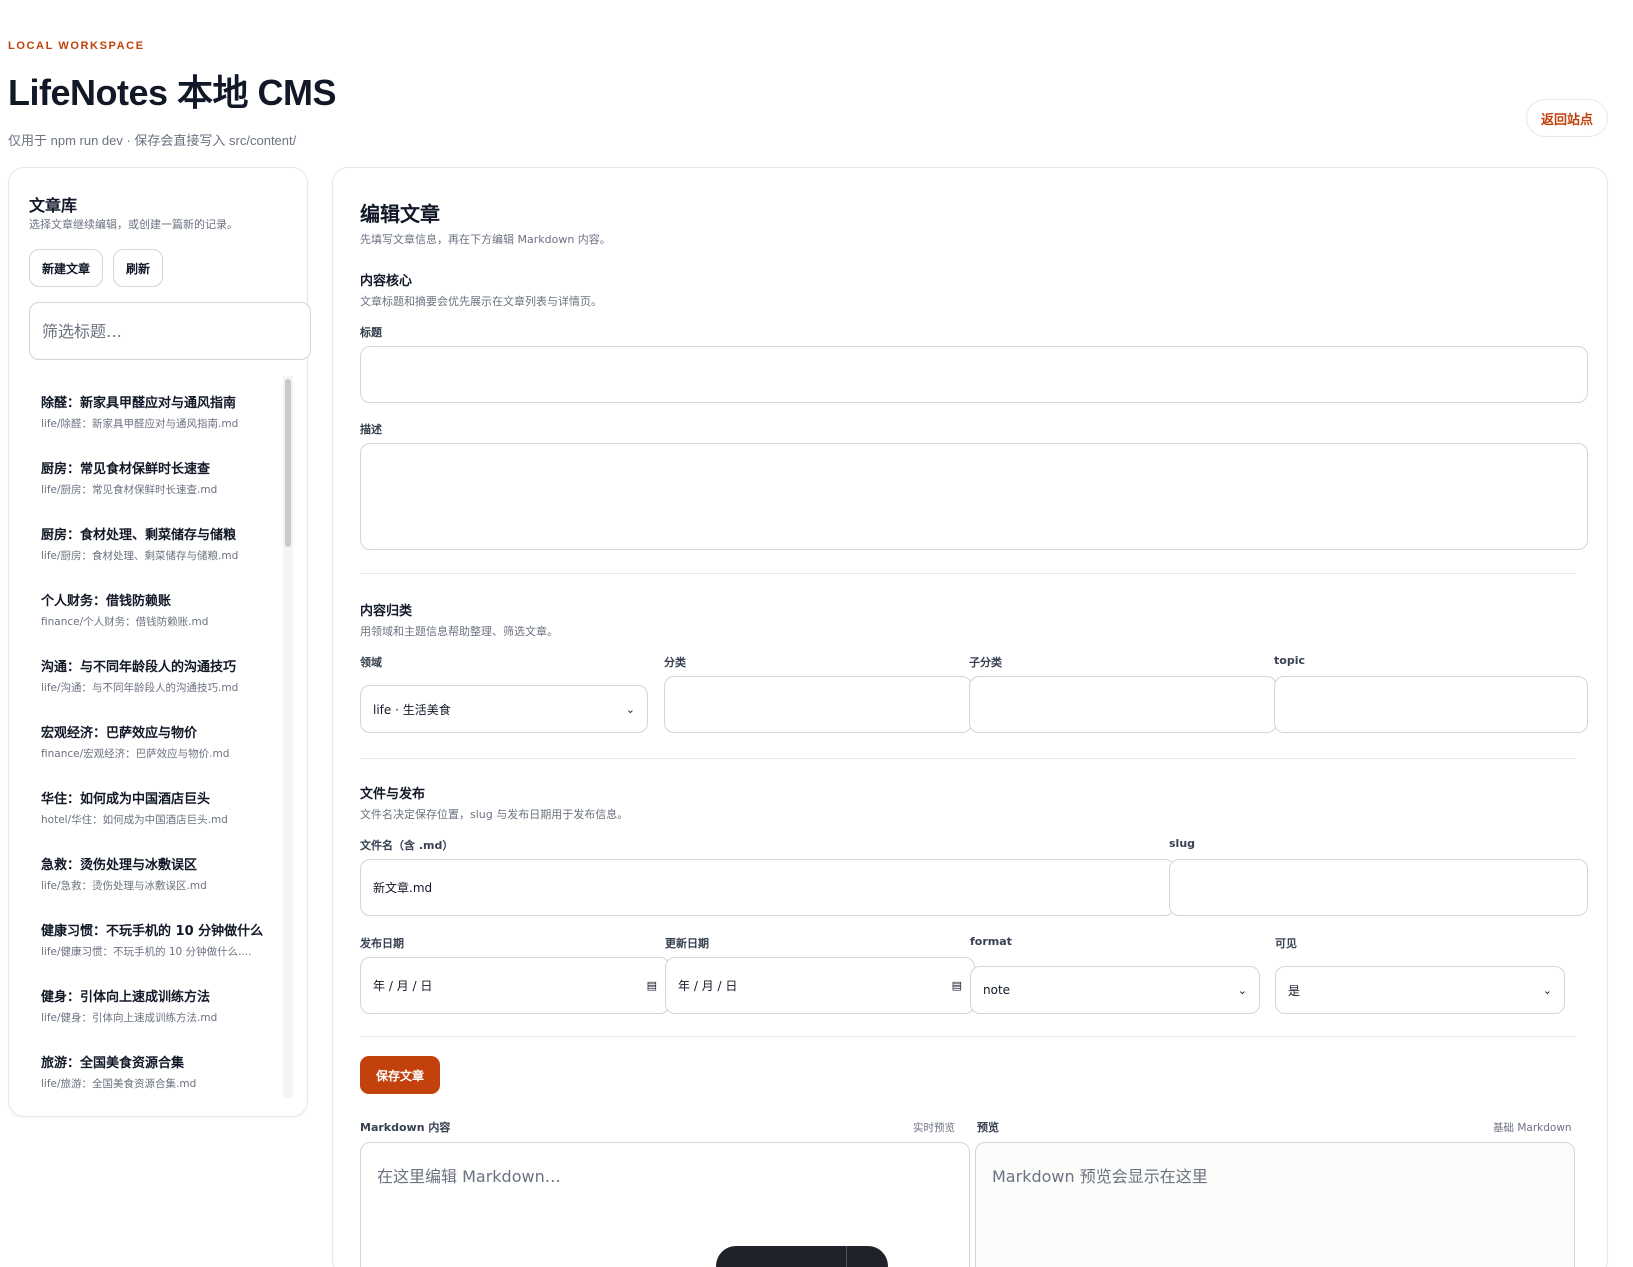 The image size is (1633, 1267). What do you see at coordinates (139, 667) in the screenshot?
I see `item-title: 沟通：与不同年龄段人的沟通技巧` at bounding box center [139, 667].